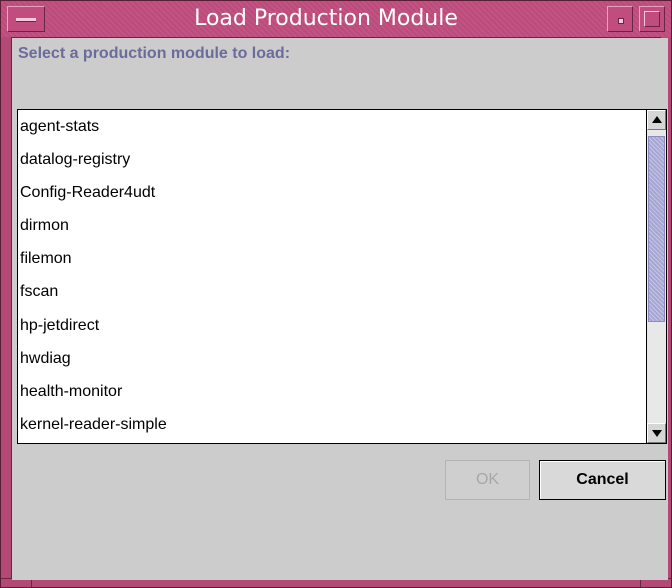 This screenshot has width=672, height=588. I want to click on minimize-glyph, so click(621, 21).